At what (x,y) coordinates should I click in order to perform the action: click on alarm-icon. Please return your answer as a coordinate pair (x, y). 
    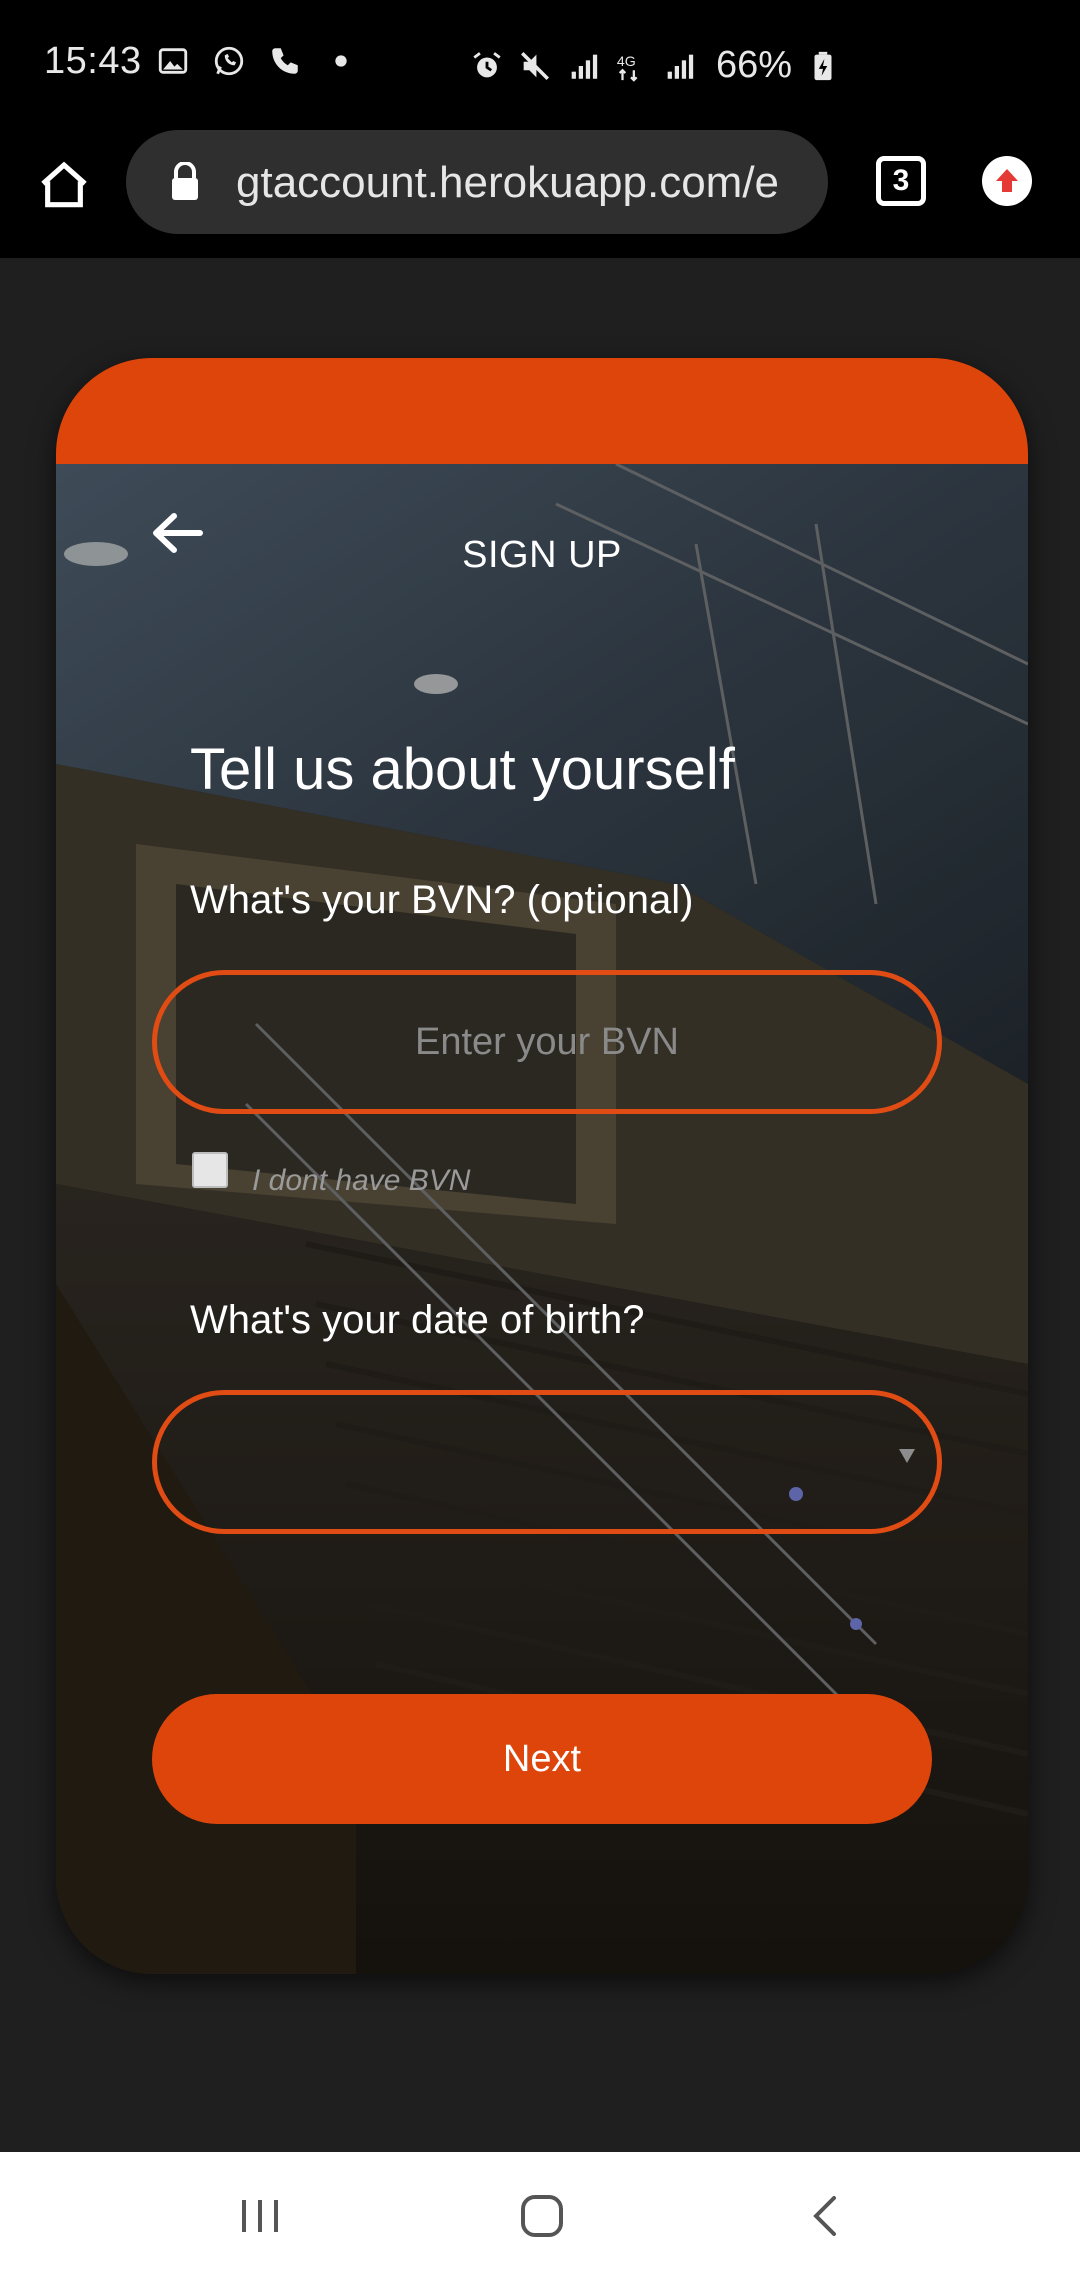
    Looking at the image, I should click on (487, 64).